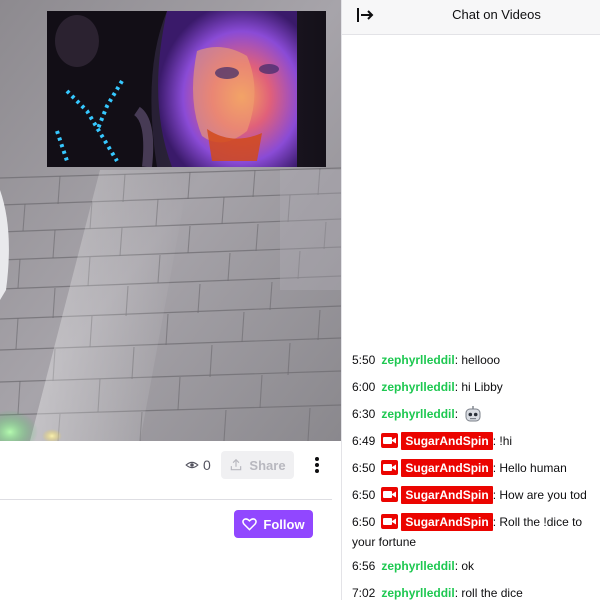 Image resolution: width=600 pixels, height=600 pixels. What do you see at coordinates (284, 524) in the screenshot?
I see `follow-button-label: Follow` at bounding box center [284, 524].